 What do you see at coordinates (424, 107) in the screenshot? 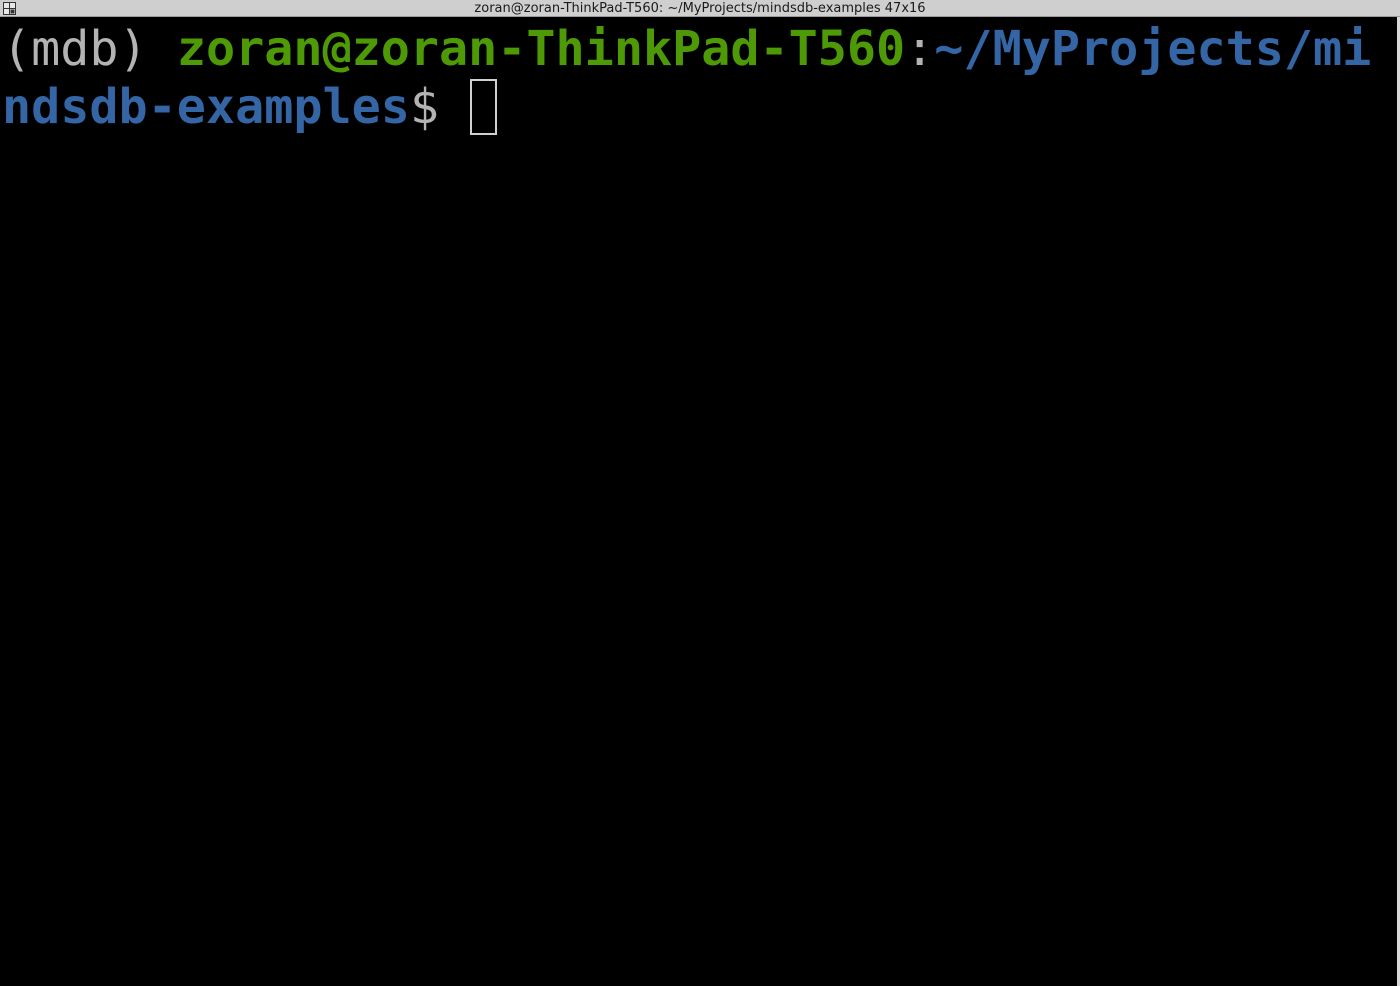
I see `prompt-symbol: $` at bounding box center [424, 107].